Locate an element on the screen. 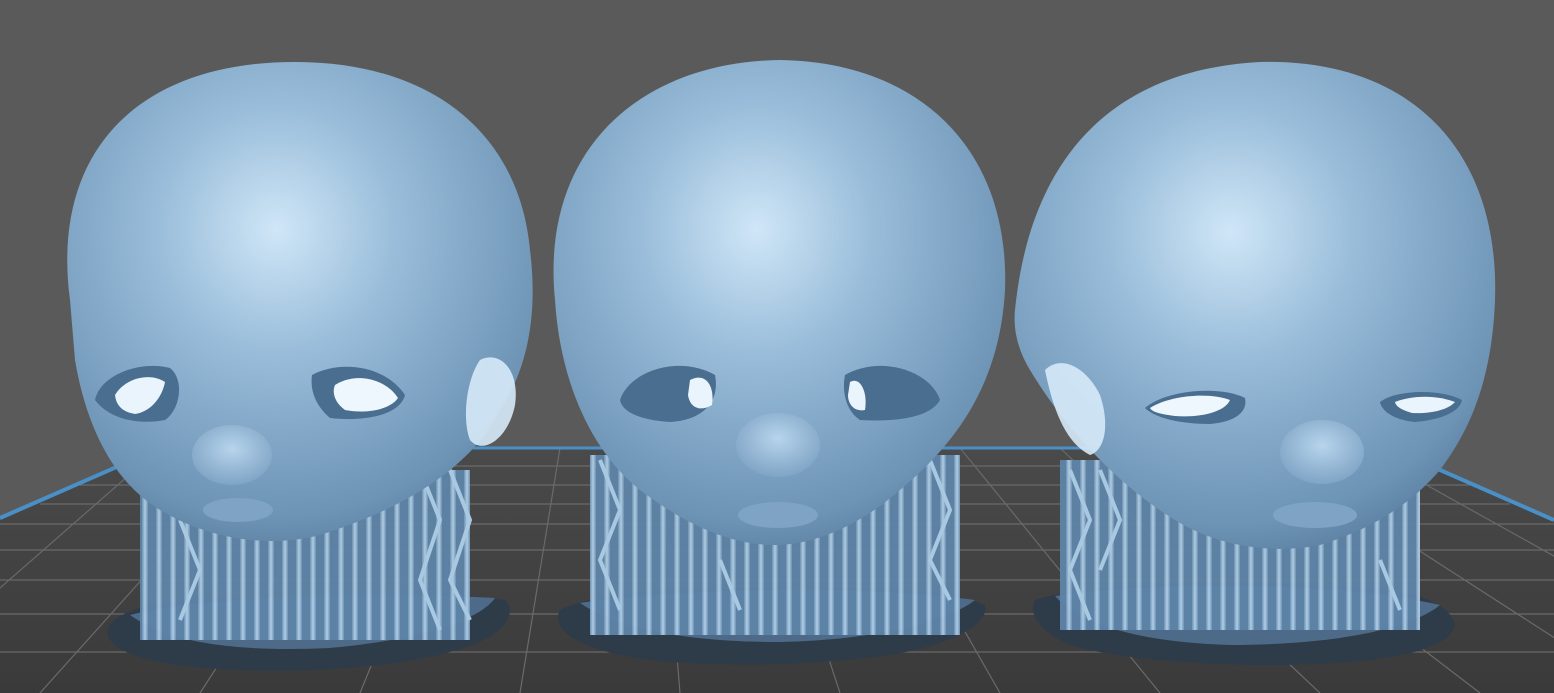  mouth-left is located at coordinates (238, 510).